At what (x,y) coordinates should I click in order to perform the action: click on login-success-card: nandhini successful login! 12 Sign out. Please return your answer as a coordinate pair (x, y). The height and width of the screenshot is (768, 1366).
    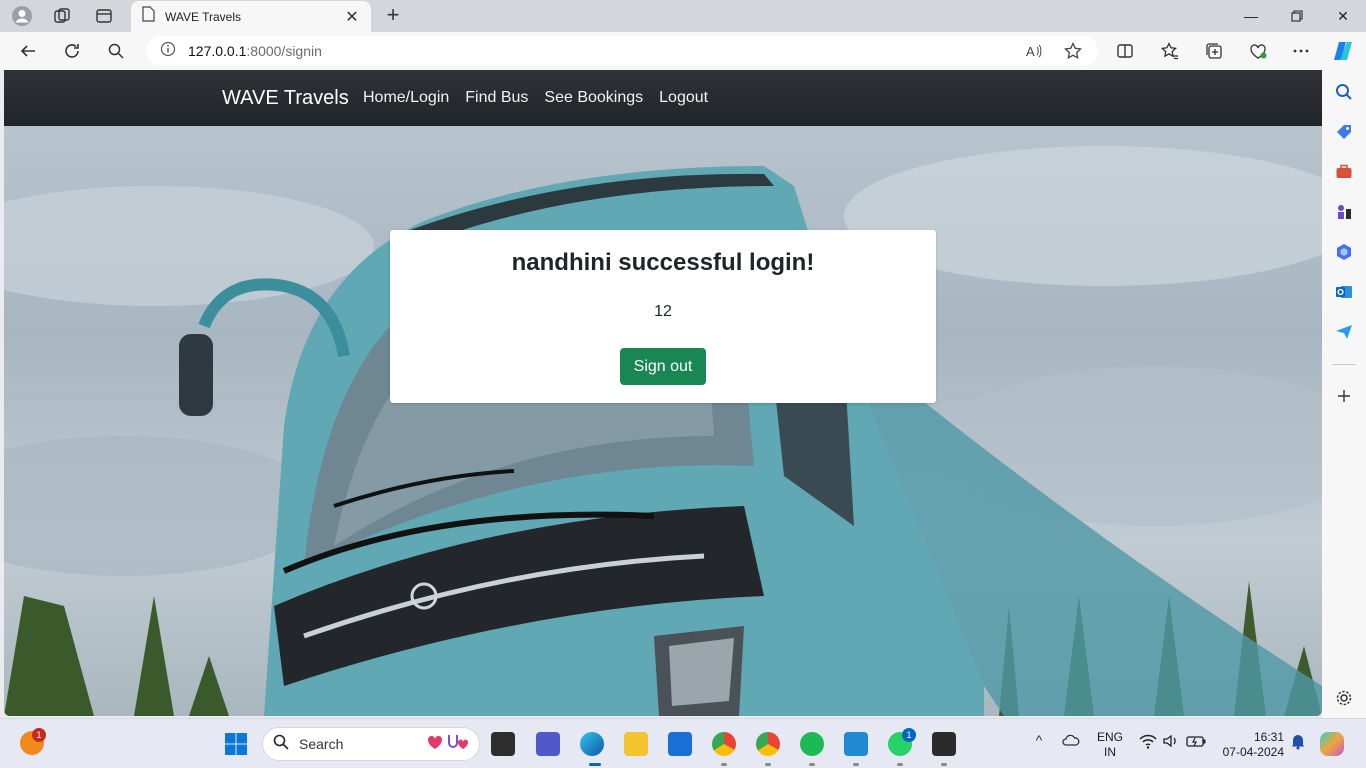
    Looking at the image, I should click on (663, 316).